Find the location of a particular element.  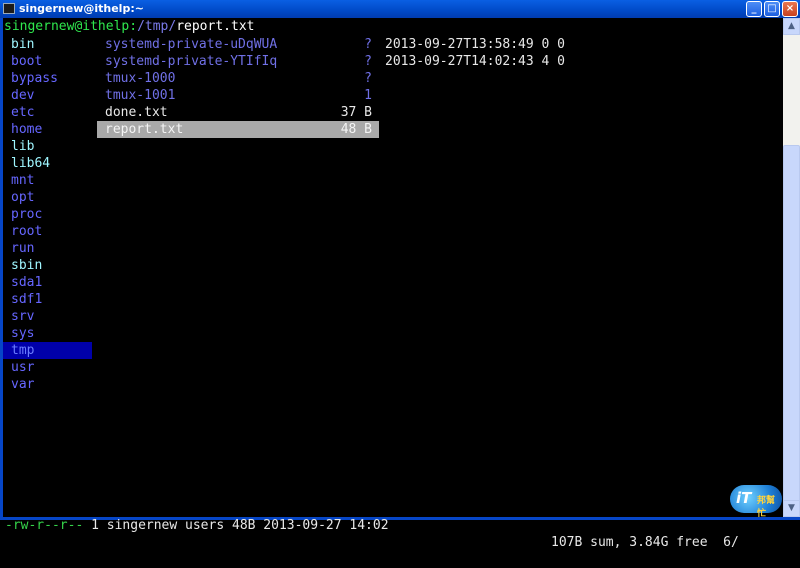

parent-dir-item: sdf1 is located at coordinates (26, 299).